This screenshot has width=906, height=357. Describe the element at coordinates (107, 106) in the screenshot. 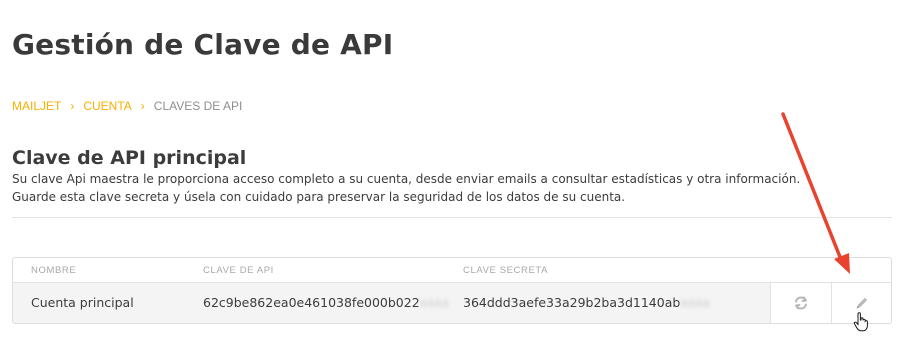

I see `breadcrumb-cuenta: CUENTA` at that location.